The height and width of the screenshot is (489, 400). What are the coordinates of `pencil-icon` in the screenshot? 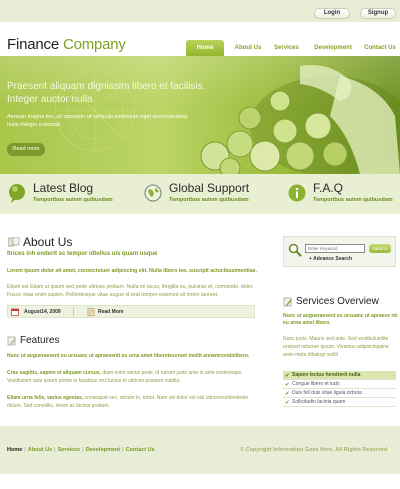 It's located at (11, 341).